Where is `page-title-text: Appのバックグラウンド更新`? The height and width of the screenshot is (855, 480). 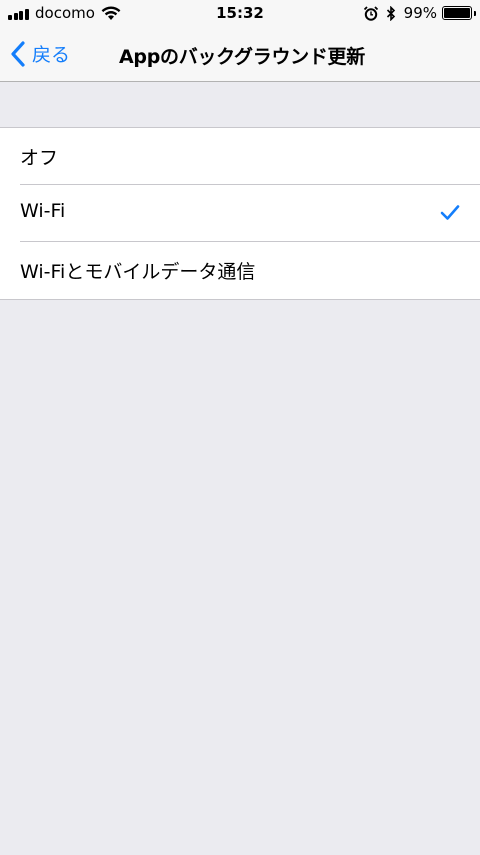 page-title-text: Appのバックグラウンド更新 is located at coordinates (242, 57).